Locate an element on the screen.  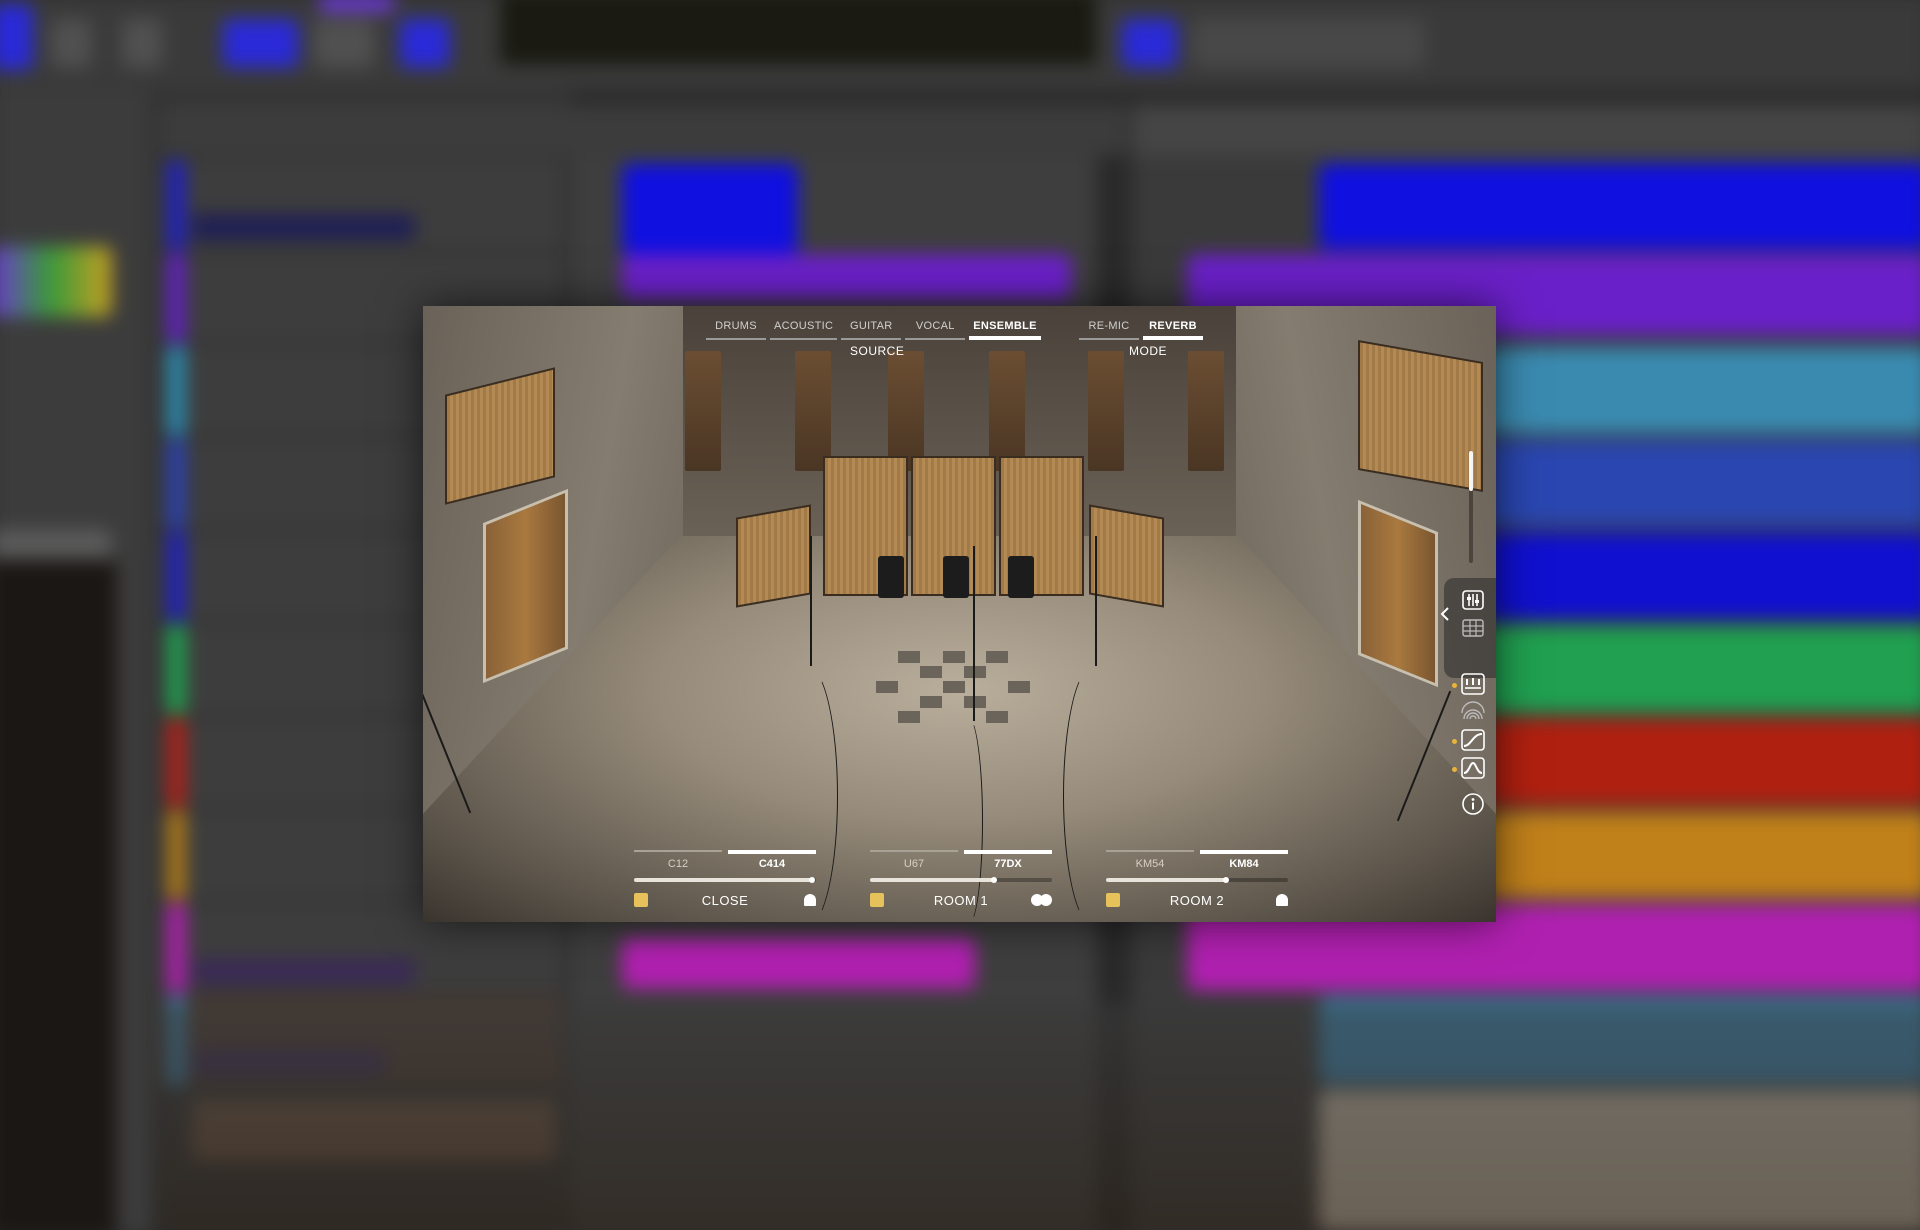
tab-guitar: GUITAR is located at coordinates (871, 330).